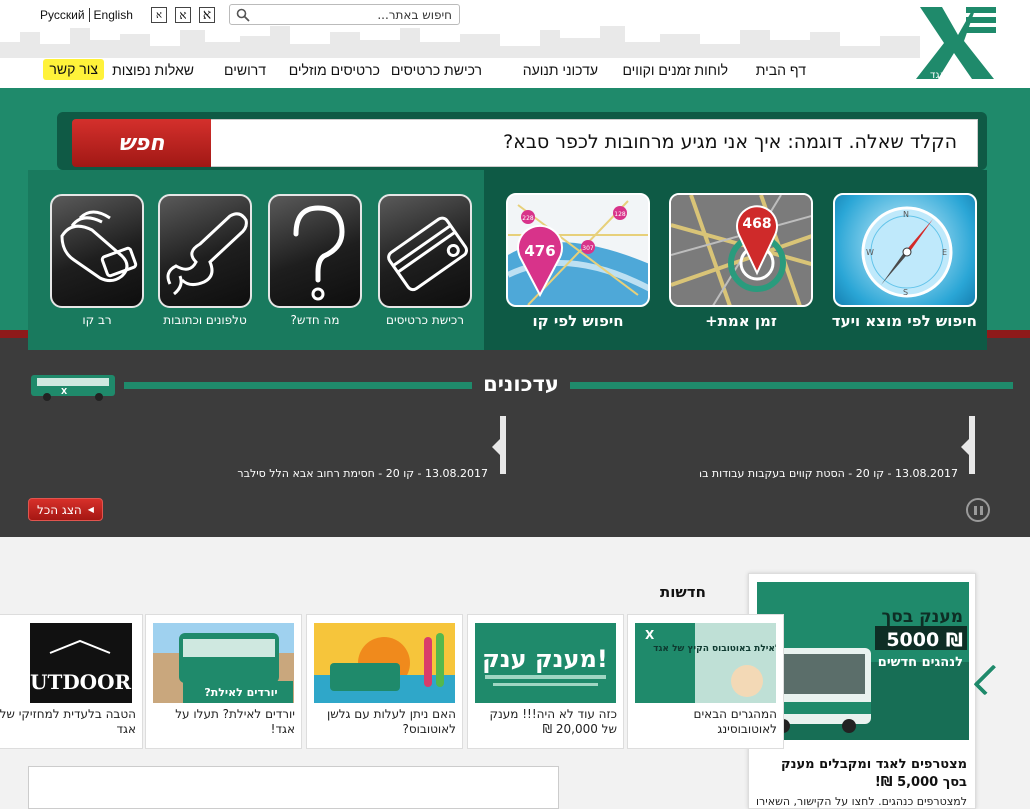  What do you see at coordinates (384, 663) in the screenshot?
I see `news-card-image` at bounding box center [384, 663].